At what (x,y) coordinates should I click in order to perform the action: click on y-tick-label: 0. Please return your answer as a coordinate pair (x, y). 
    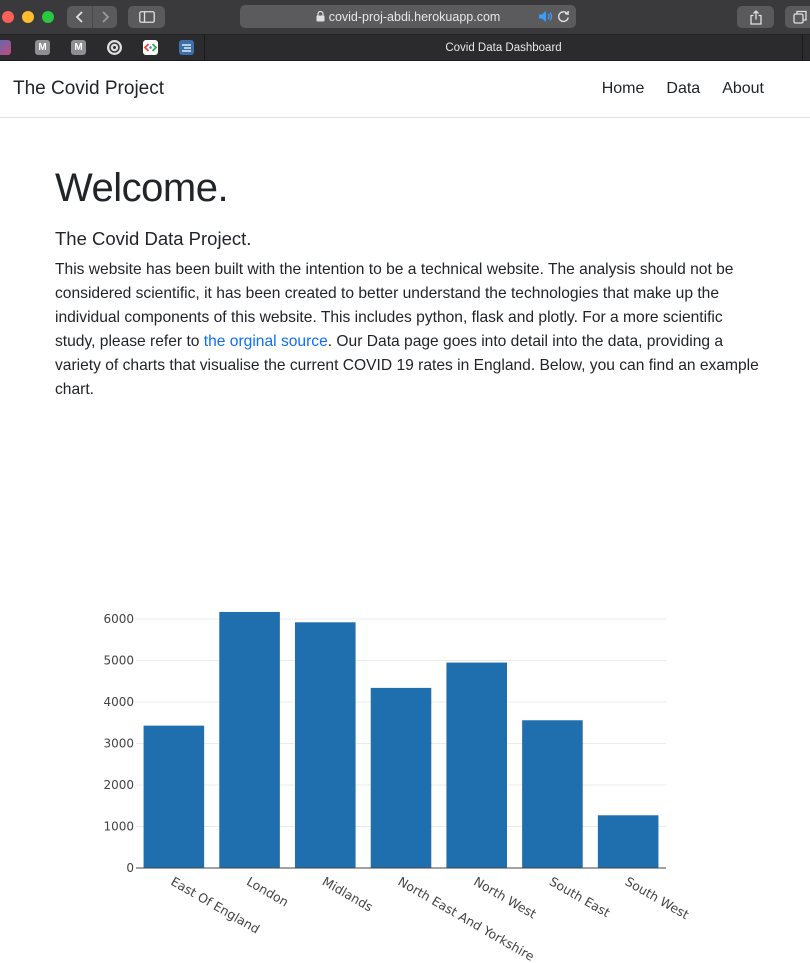
    Looking at the image, I should click on (130, 868).